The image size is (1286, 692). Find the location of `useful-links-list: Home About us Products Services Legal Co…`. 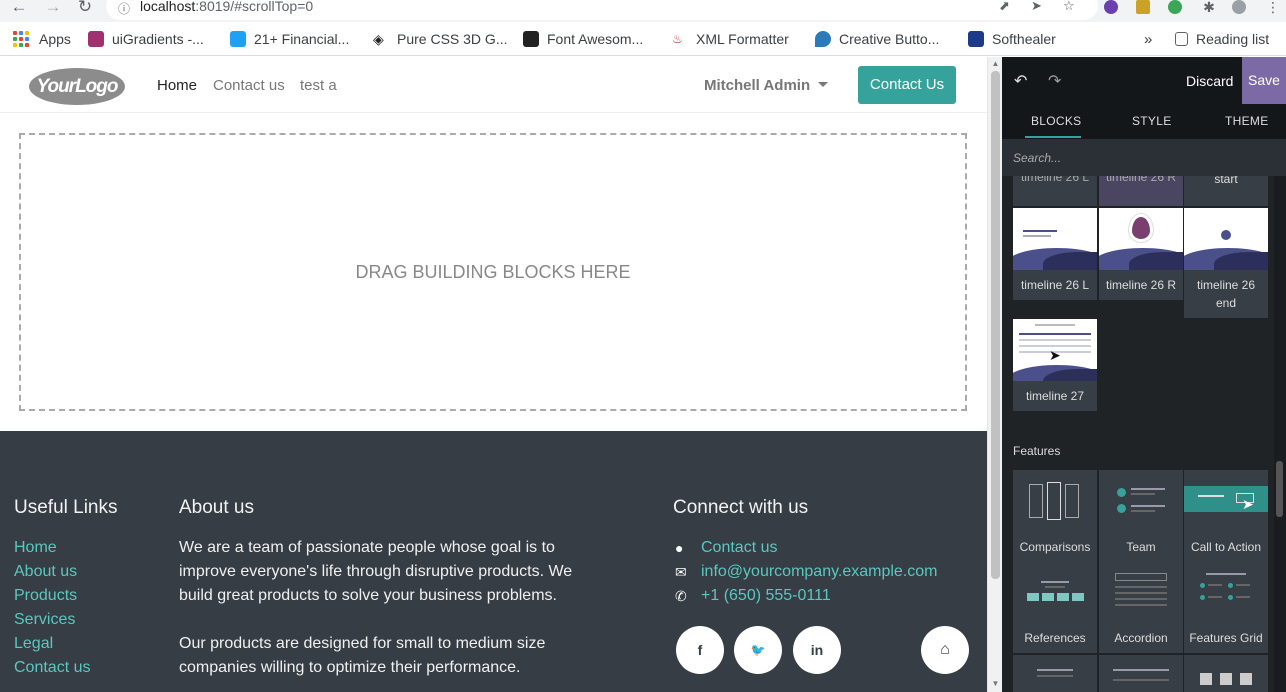

useful-links-list: Home About us Products Services Legal Co… is located at coordinates (52, 608).